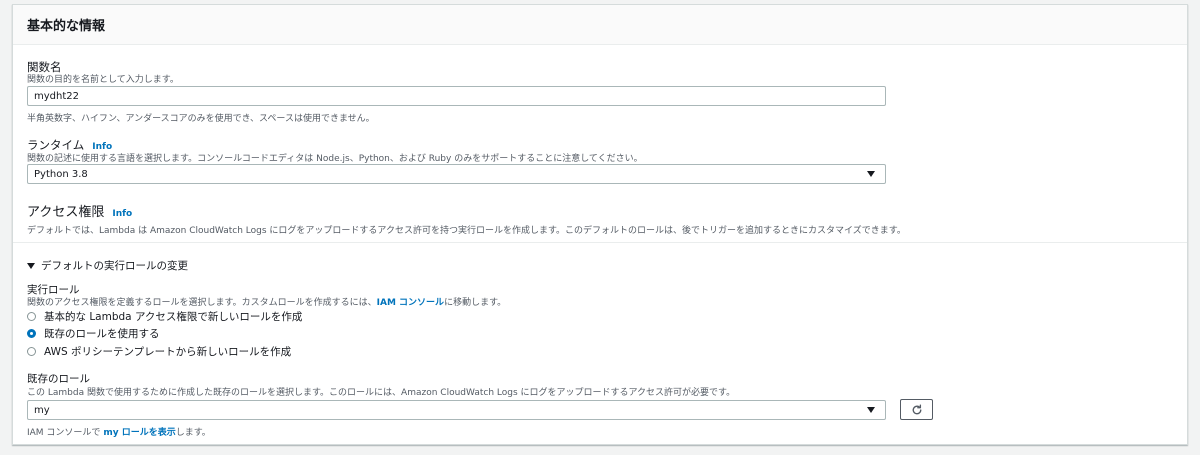 The height and width of the screenshot is (455, 1200). What do you see at coordinates (456, 174) in the screenshot?
I see `runtime-select: Python 3.8` at bounding box center [456, 174].